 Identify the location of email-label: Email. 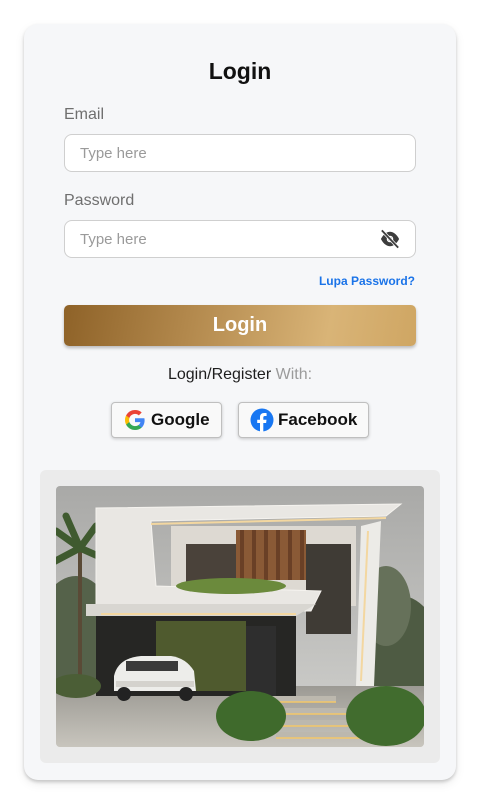
(84, 114).